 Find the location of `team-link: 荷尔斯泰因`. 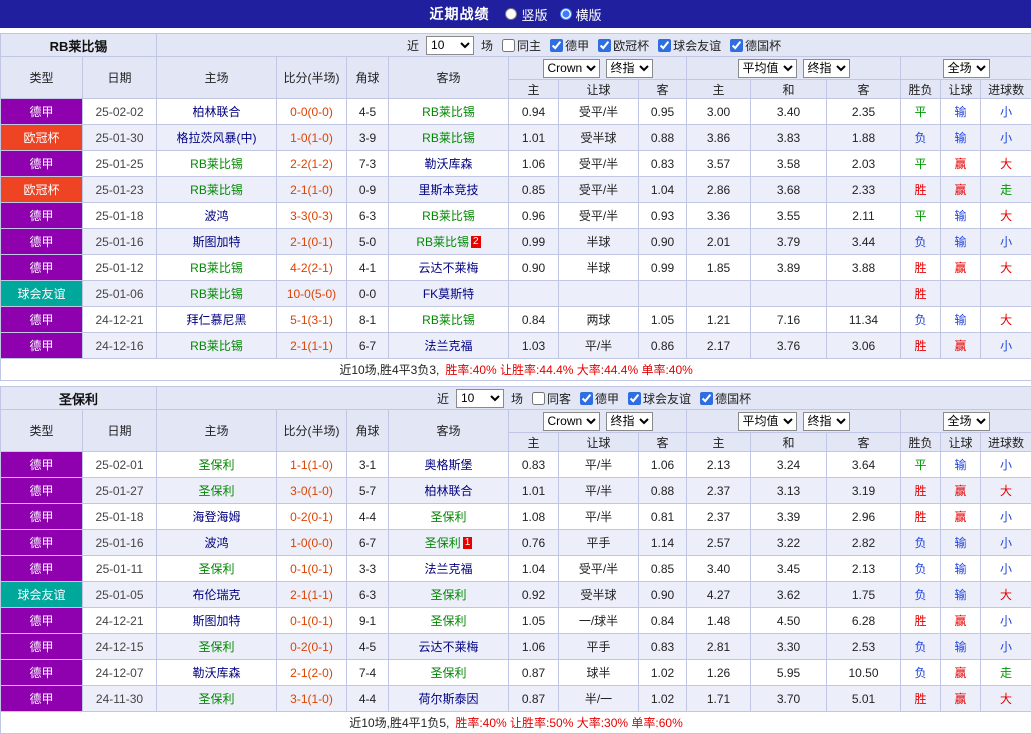

team-link: 荷尔斯泰因 is located at coordinates (449, 699).